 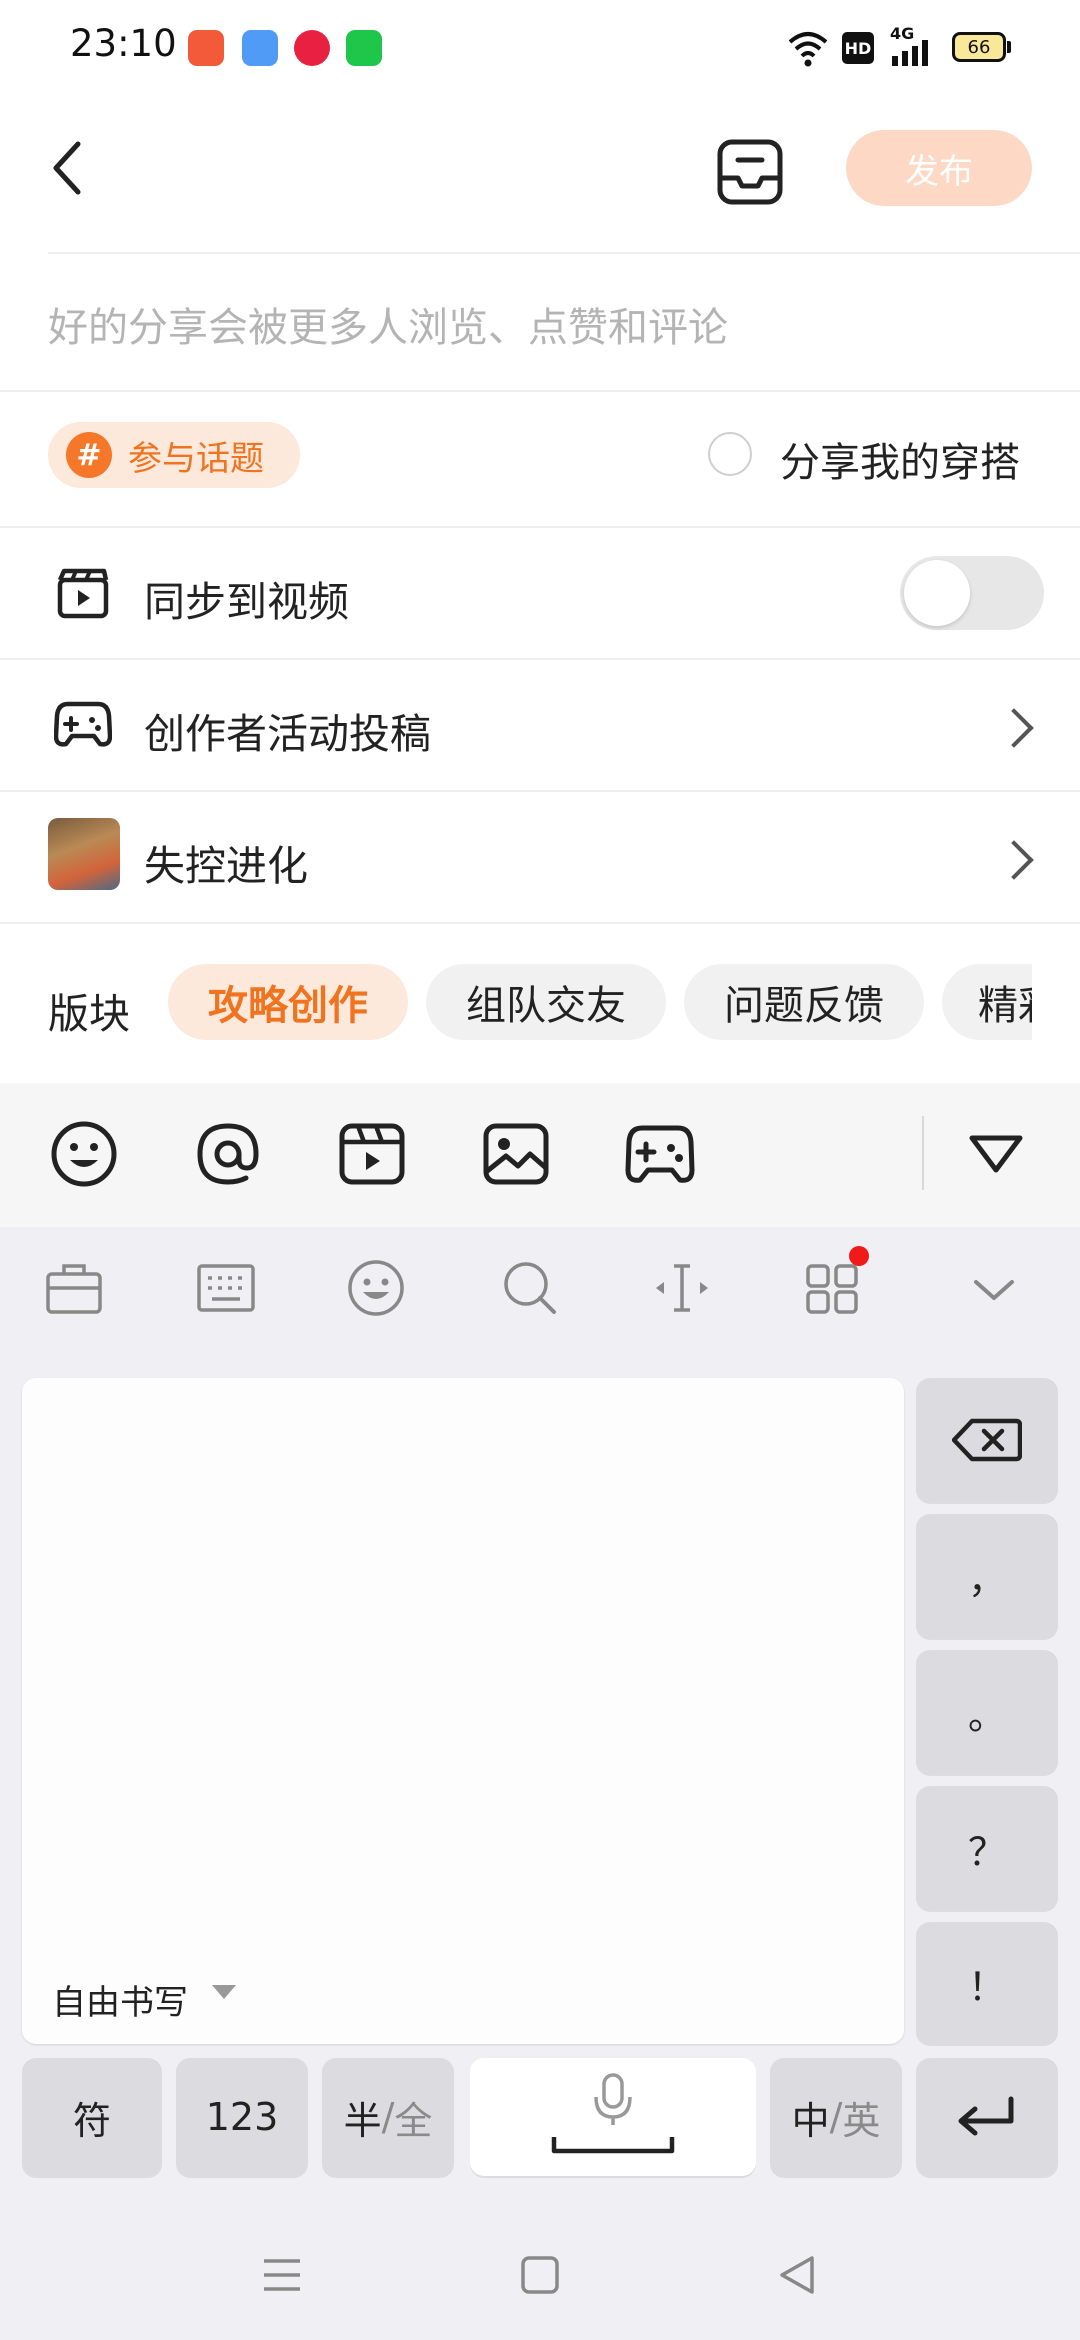 I want to click on section-chip-scroller: 攻略创作 组队交友 问题反馈 精彩, so click(x=516, y=1000).